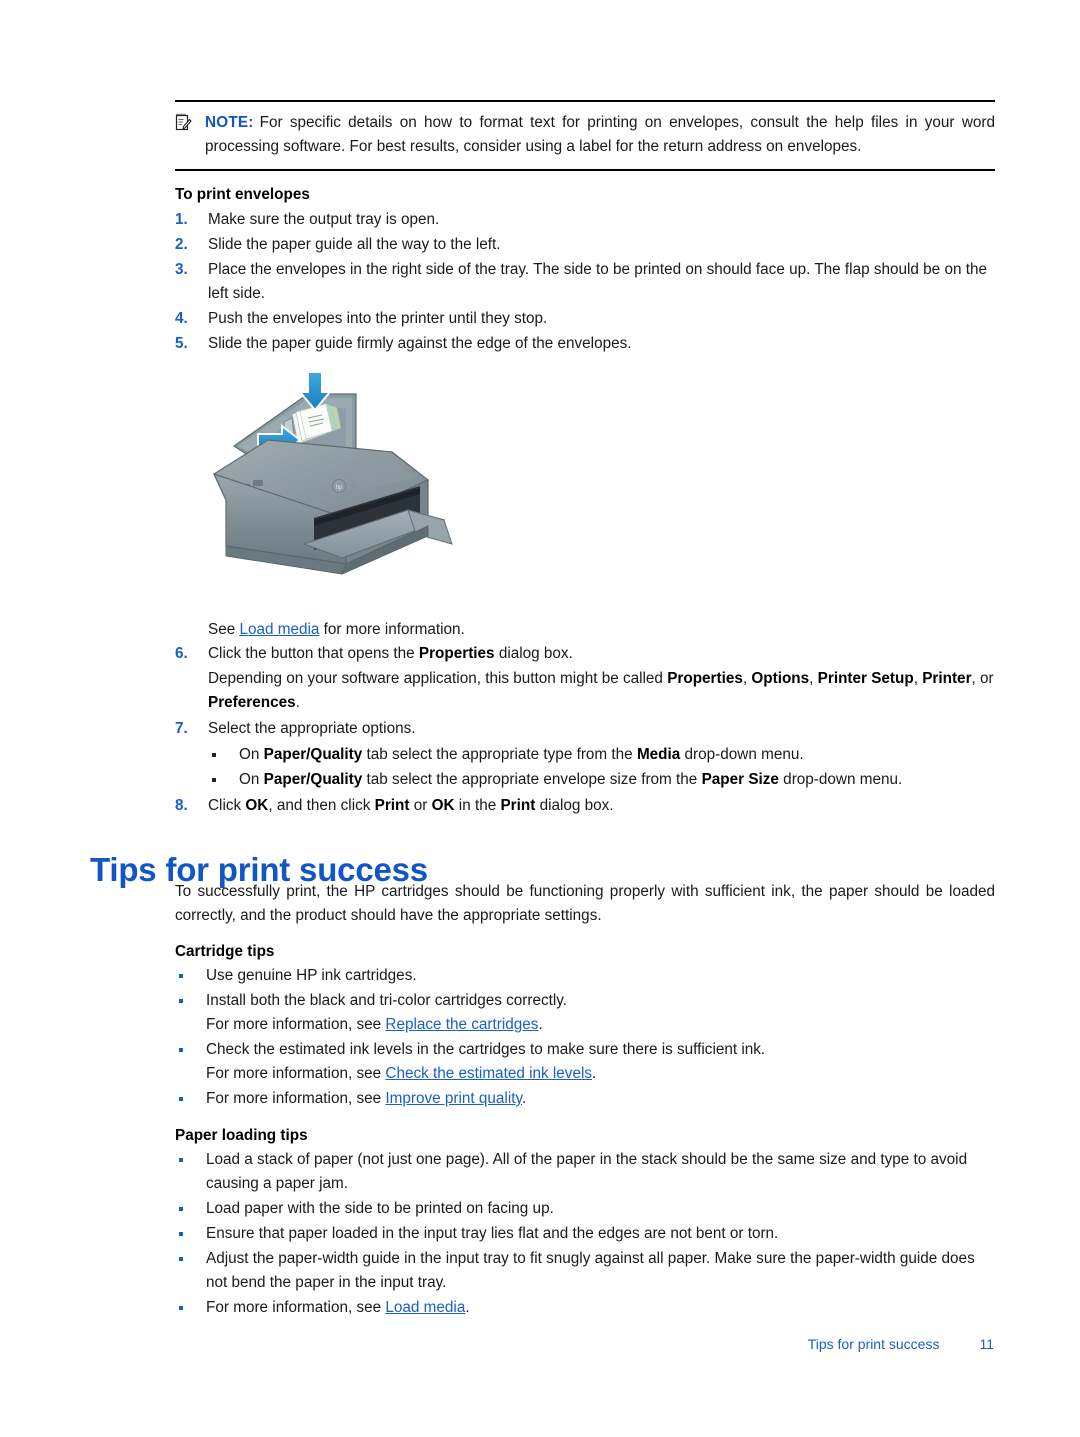 The height and width of the screenshot is (1437, 1080). I want to click on list-item: Use genuine HP ink cartridges., so click(585, 976).